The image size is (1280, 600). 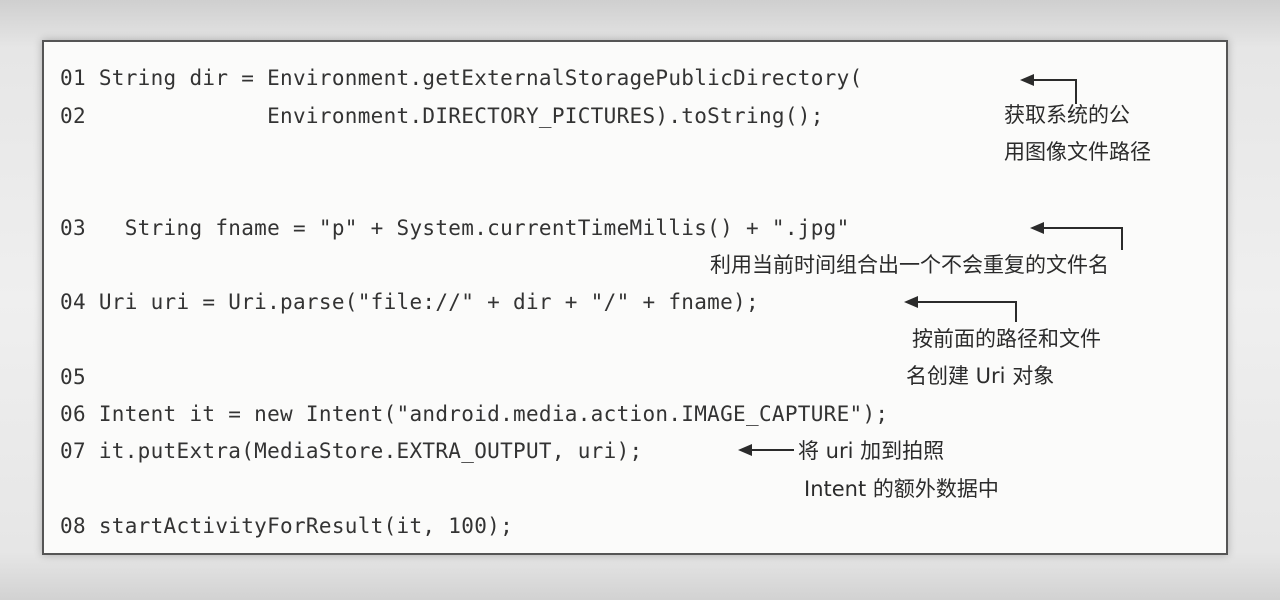 I want to click on line-number: 01, so click(x=73, y=78).